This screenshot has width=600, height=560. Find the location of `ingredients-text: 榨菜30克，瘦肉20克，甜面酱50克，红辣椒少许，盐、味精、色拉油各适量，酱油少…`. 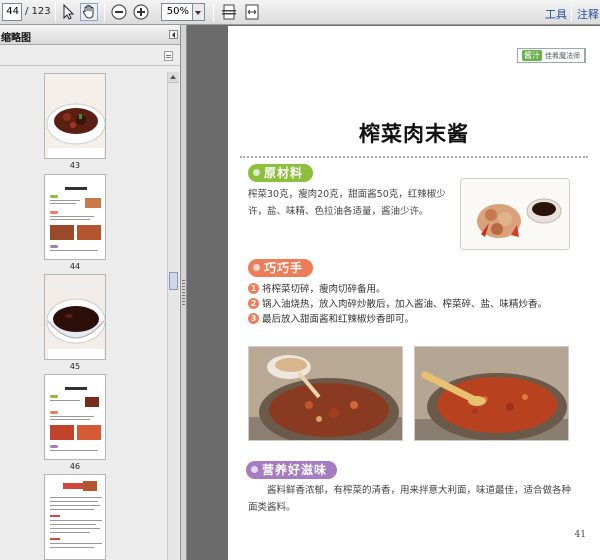

ingredients-text: 榨菜30克，瘦肉20克，甜面酱50克，红辣椒少许，盐、味精、色拉油各适量，酱油少… is located at coordinates (347, 203).